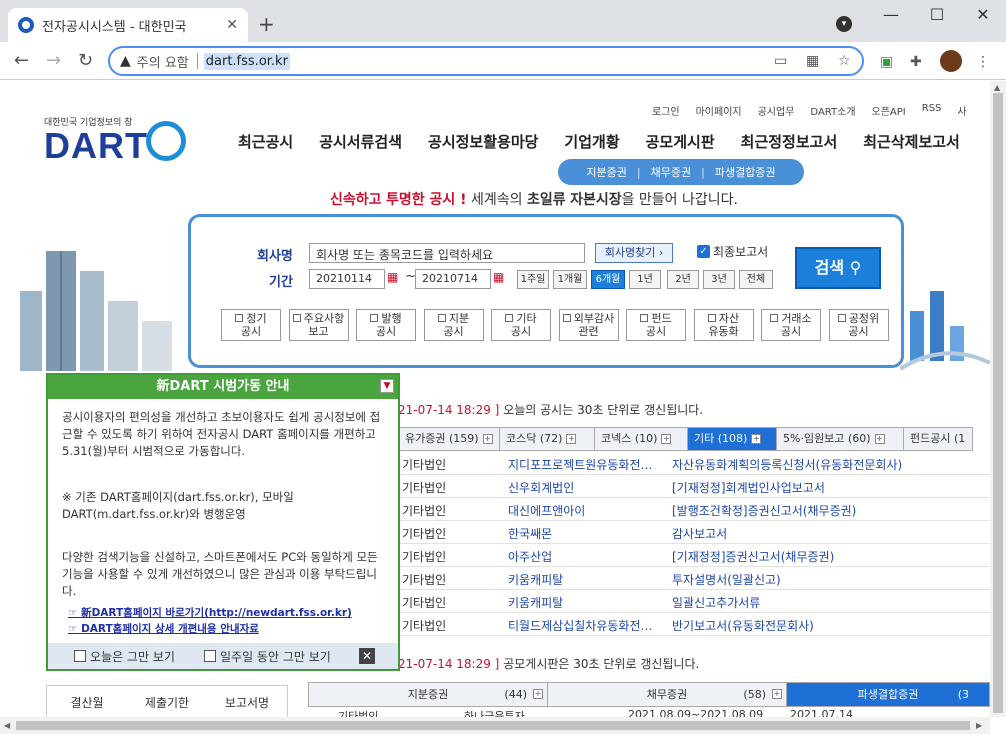 This screenshot has width=1006, height=734. I want to click on row-report-link: 자산유동화계획의등록신청서(유동화전문회사), so click(787, 464).